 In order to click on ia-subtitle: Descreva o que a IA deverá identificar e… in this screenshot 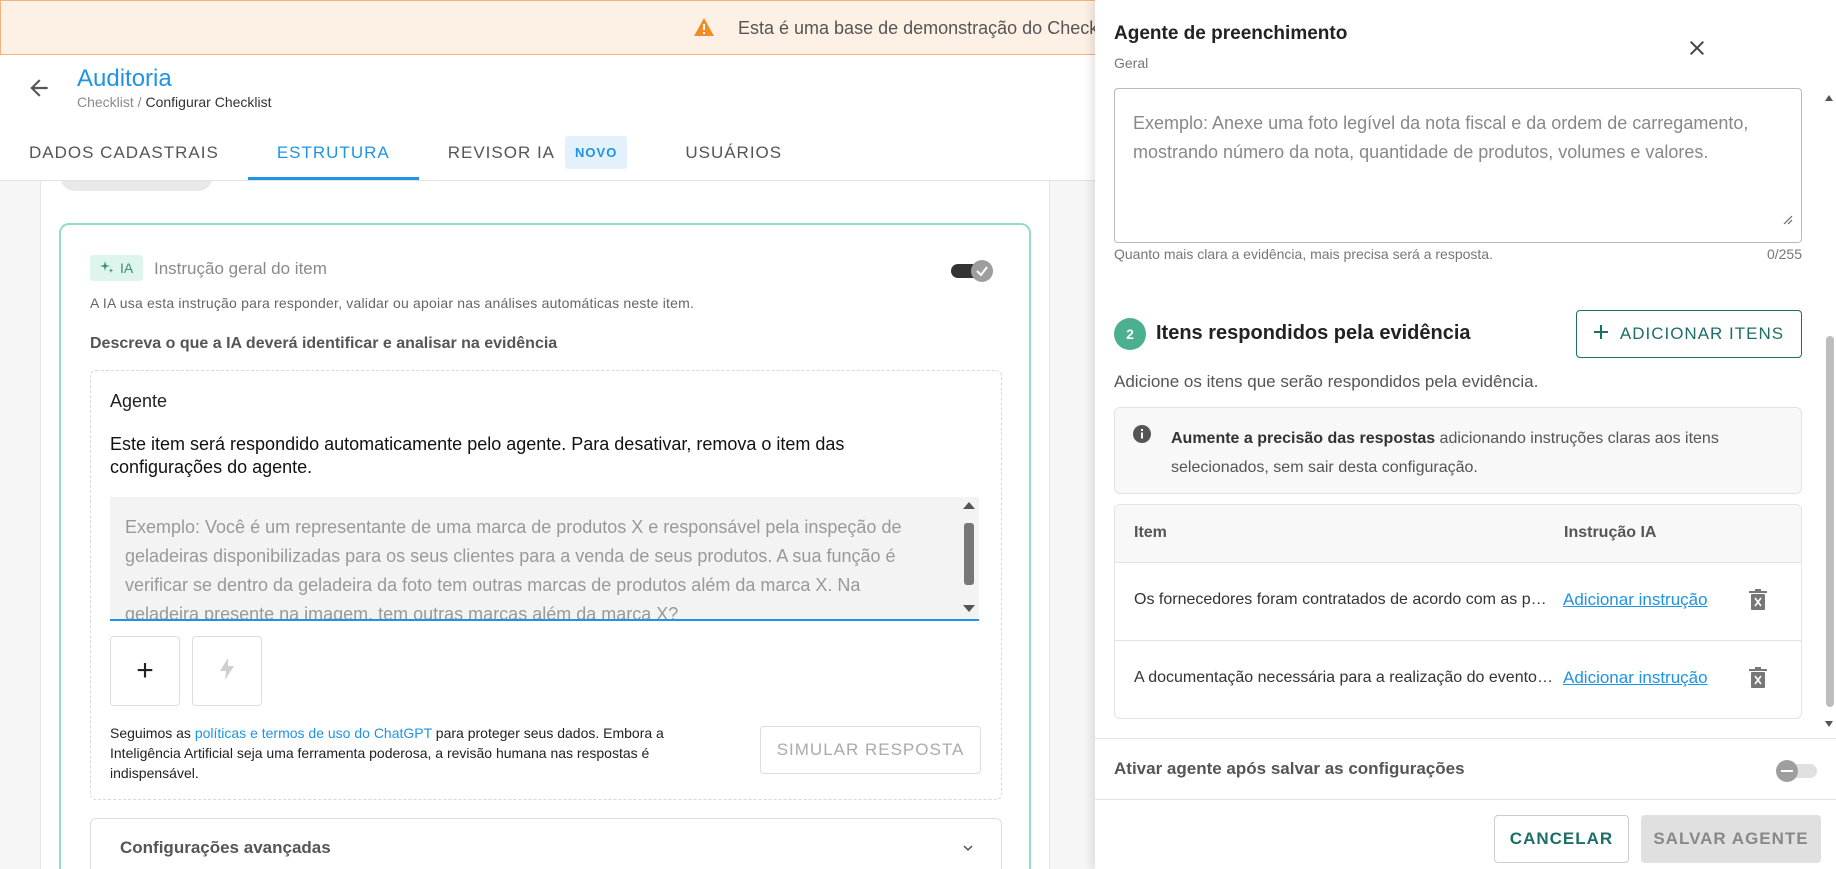, I will do `click(324, 343)`.